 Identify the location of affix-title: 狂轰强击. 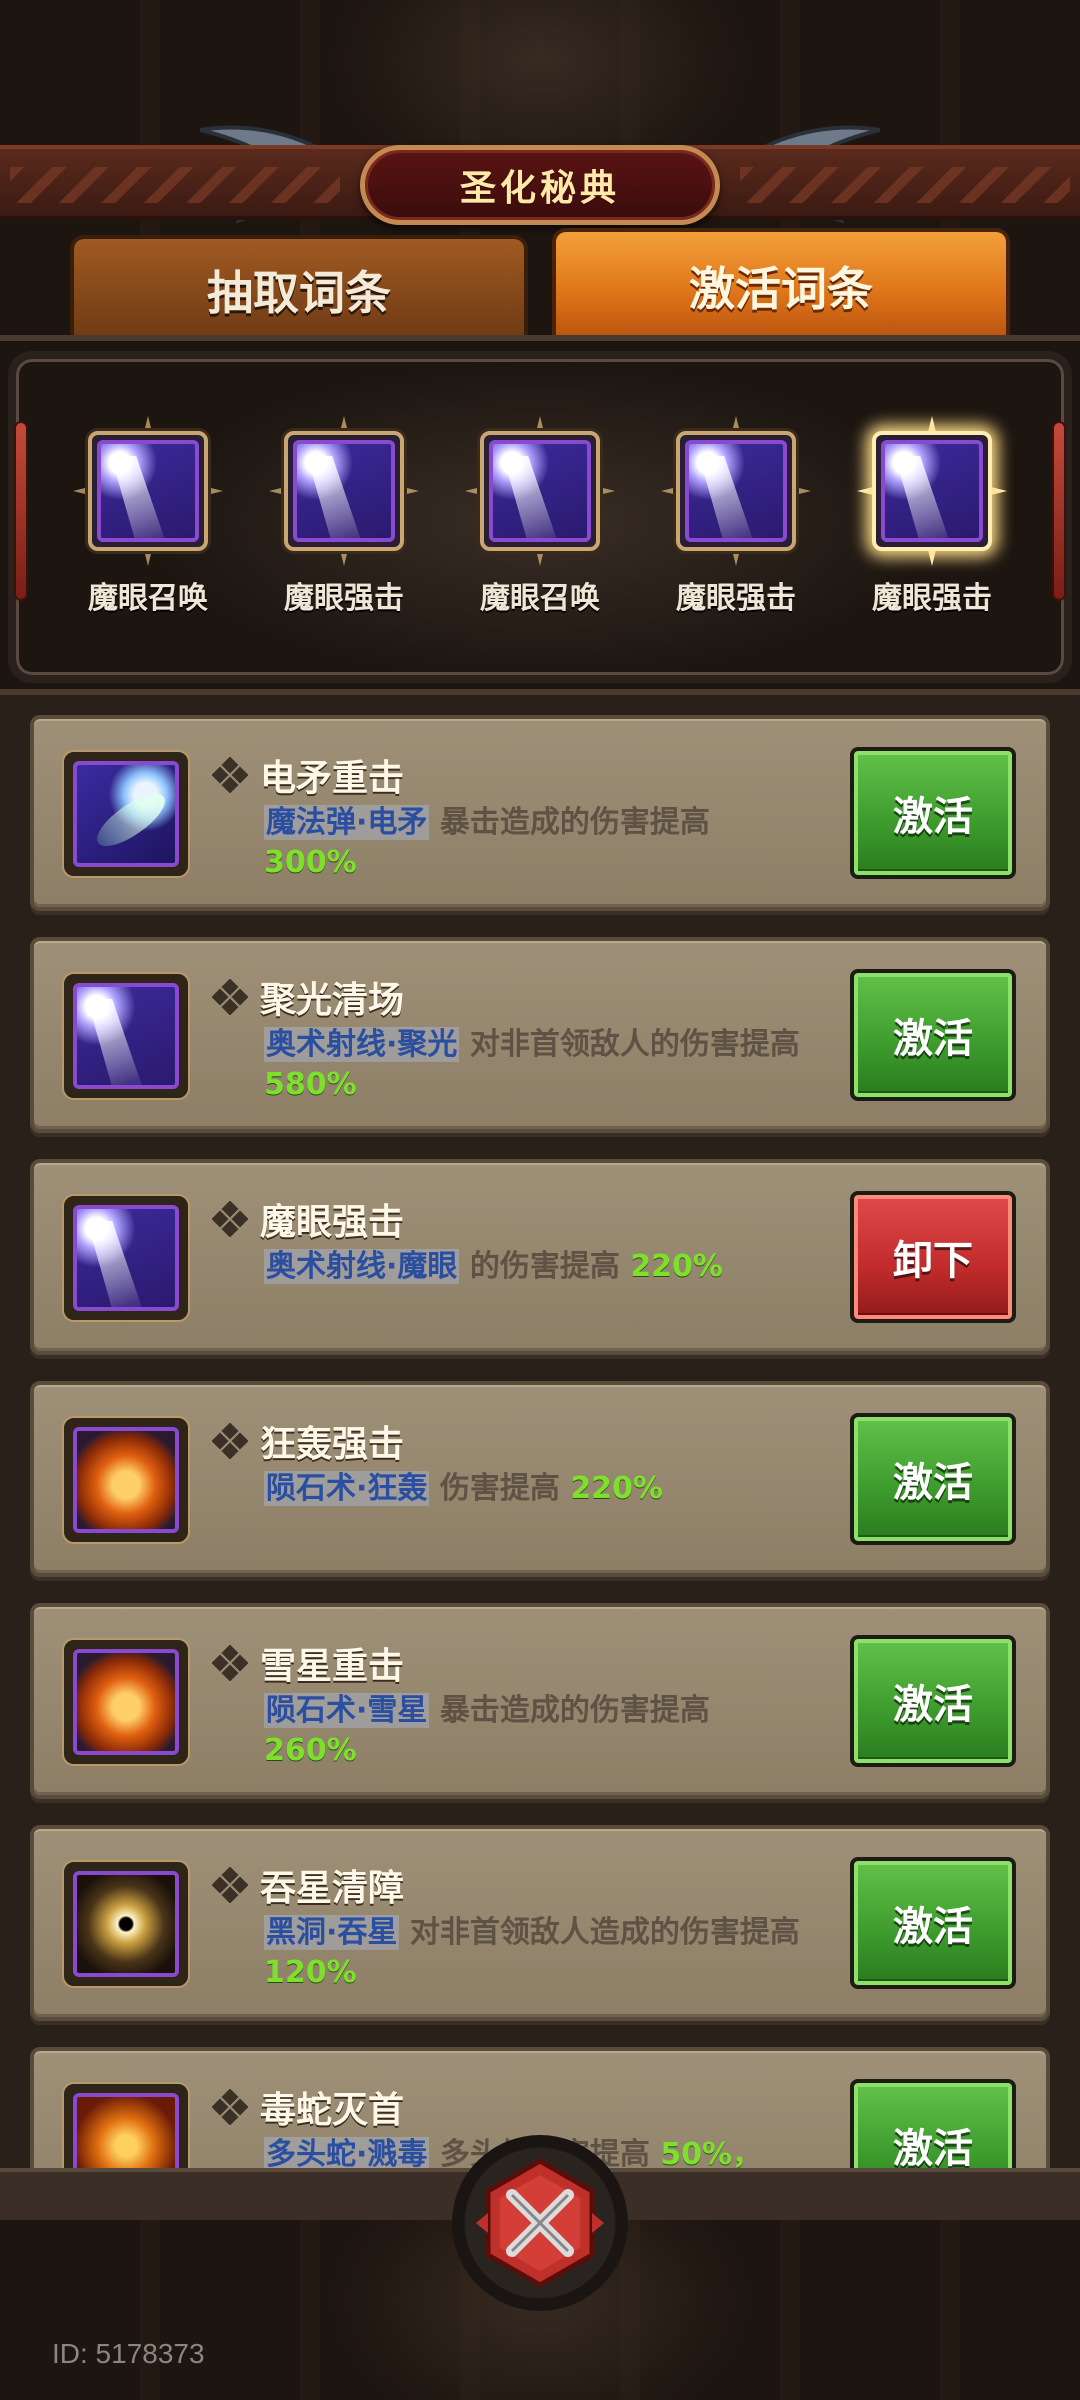
(332, 1444).